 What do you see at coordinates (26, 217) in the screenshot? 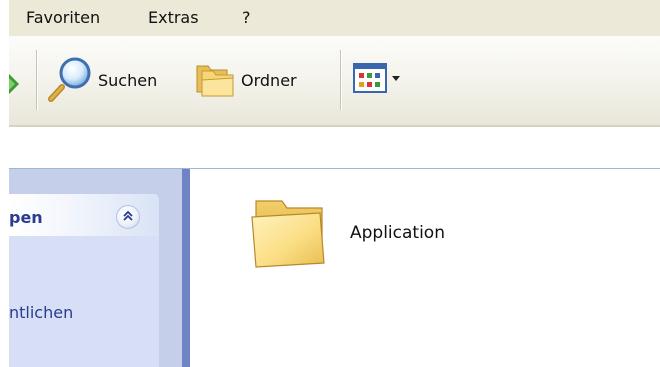
I see `task-group-title: pen` at bounding box center [26, 217].